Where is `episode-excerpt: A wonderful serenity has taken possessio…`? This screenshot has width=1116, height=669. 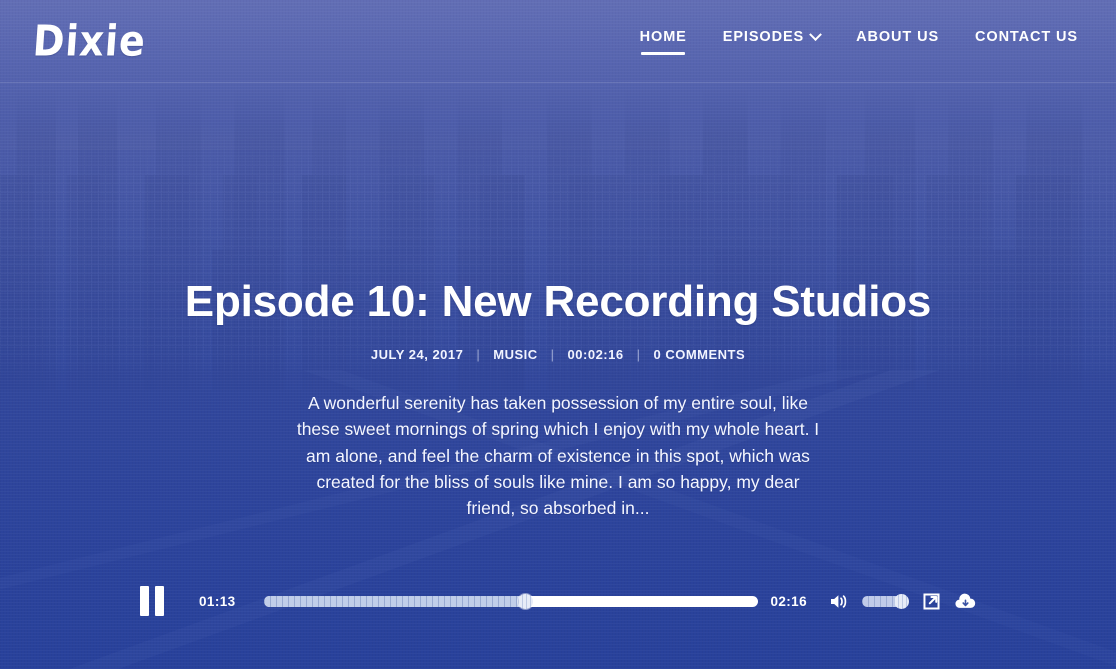 episode-excerpt: A wonderful serenity has taken possessio… is located at coordinates (558, 455).